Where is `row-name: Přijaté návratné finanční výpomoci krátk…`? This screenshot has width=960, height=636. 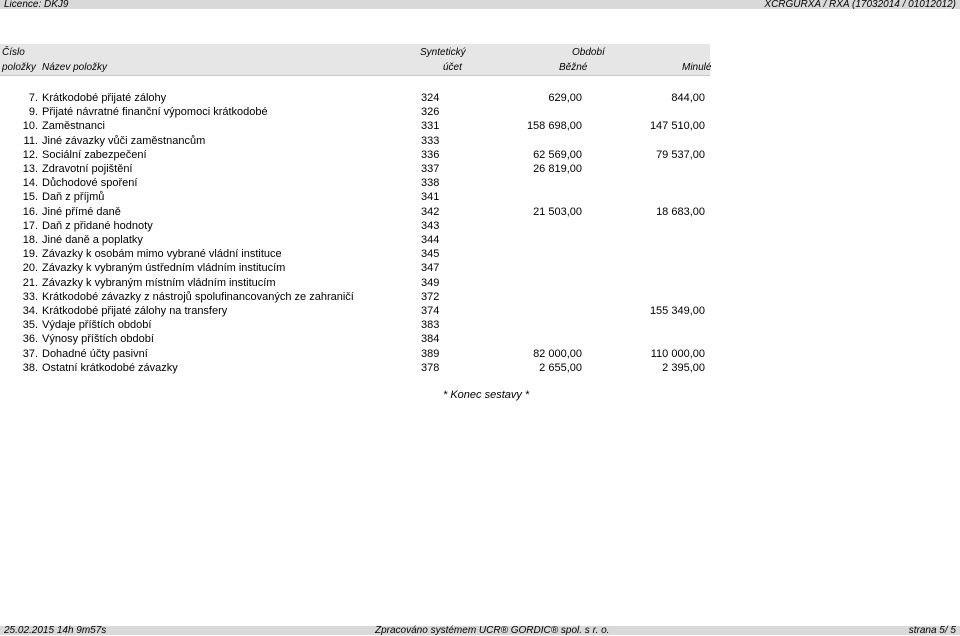 row-name: Přijaté návratné finanční výpomoci krátk… is located at coordinates (155, 112).